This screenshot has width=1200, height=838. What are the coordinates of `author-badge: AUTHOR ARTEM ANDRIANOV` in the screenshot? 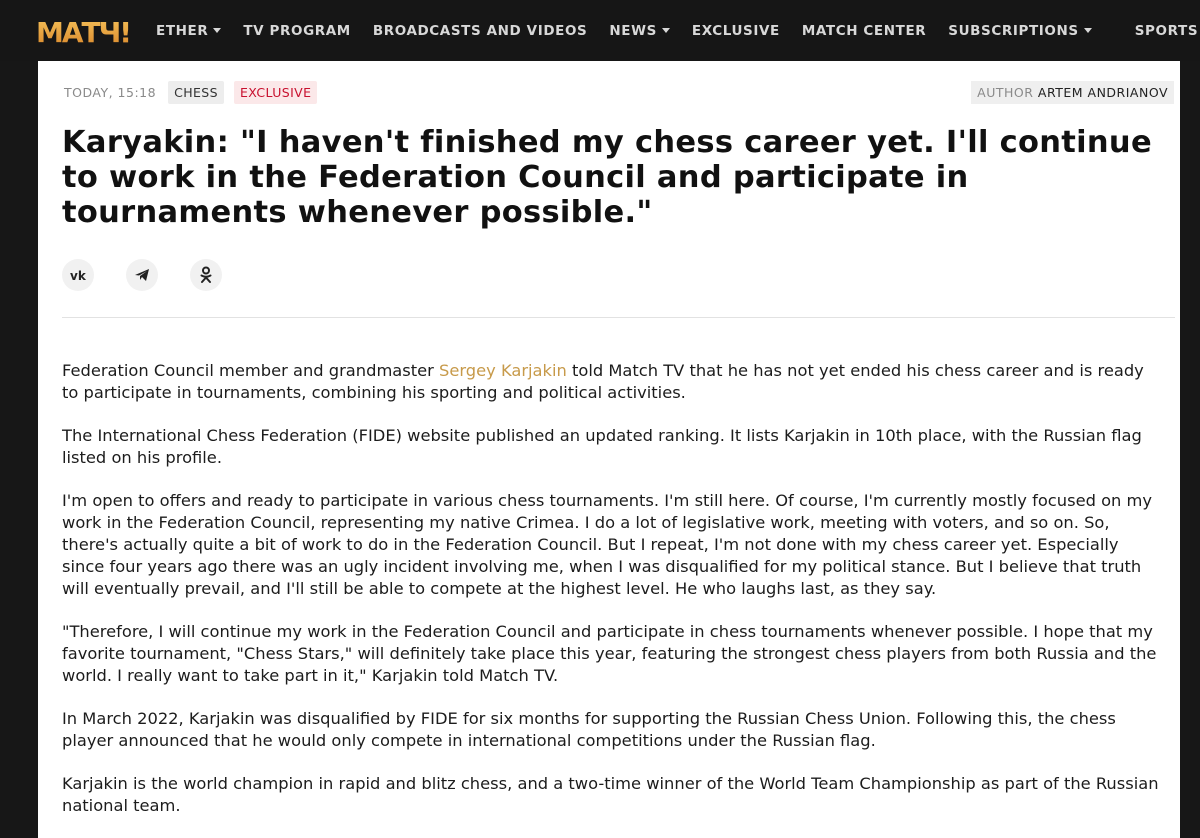 It's located at (1072, 92).